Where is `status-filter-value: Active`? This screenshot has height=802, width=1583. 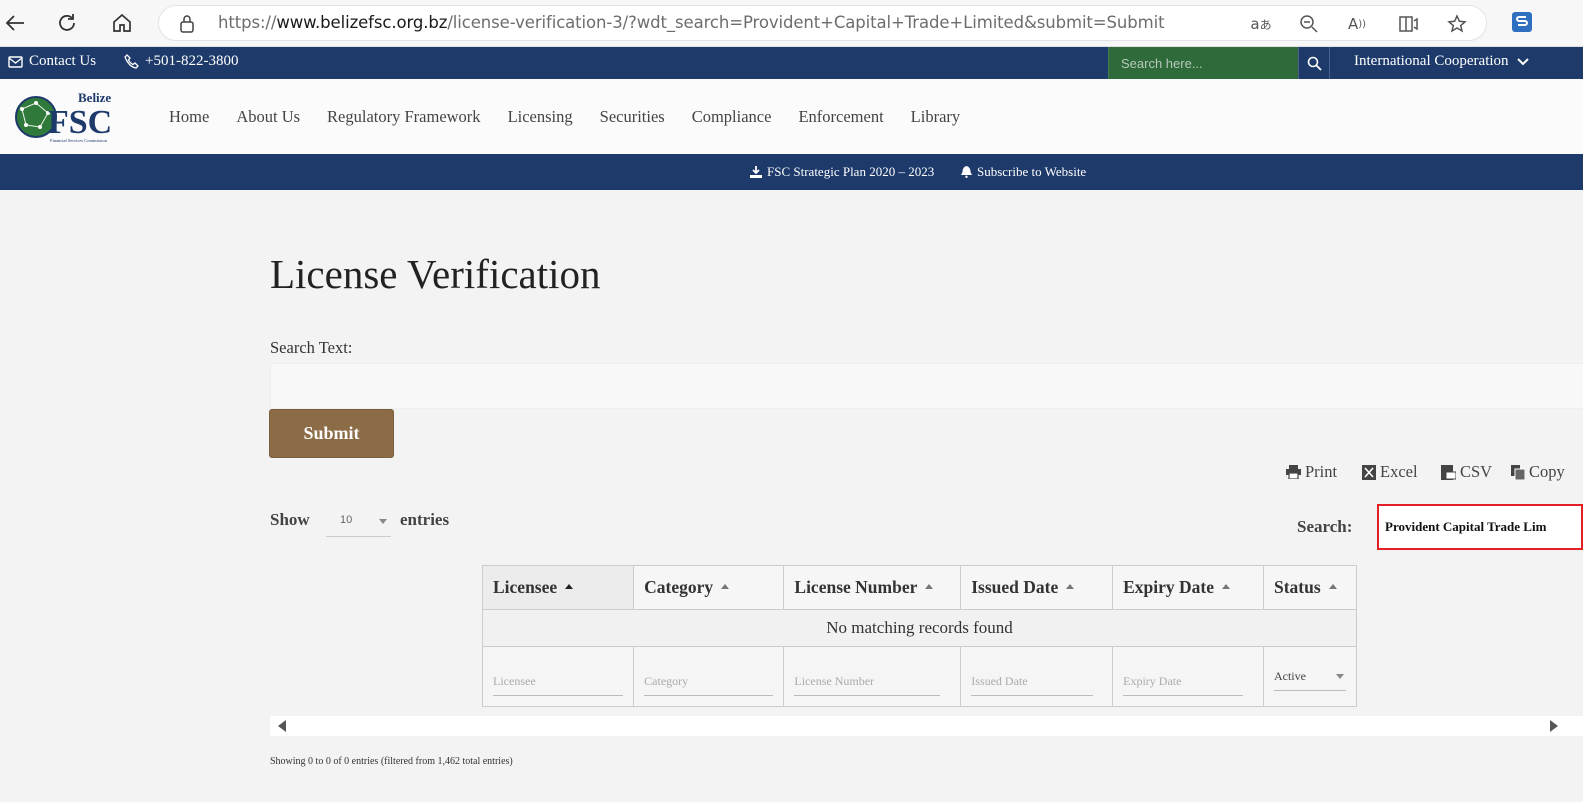
status-filter-value: Active is located at coordinates (1289, 675).